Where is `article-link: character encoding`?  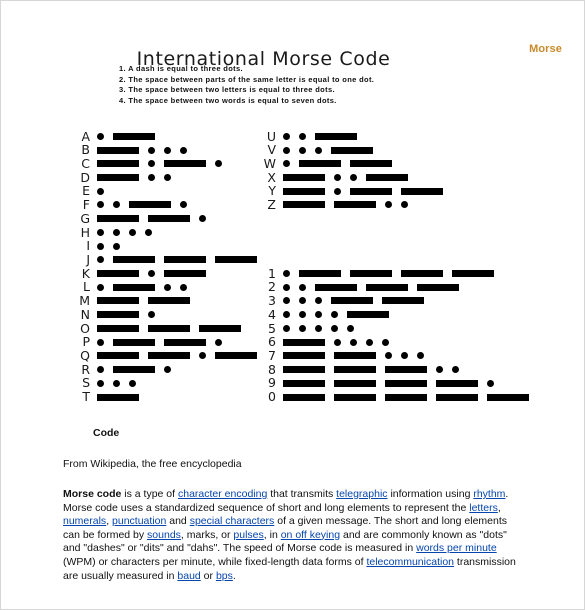
article-link: character encoding is located at coordinates (222, 494).